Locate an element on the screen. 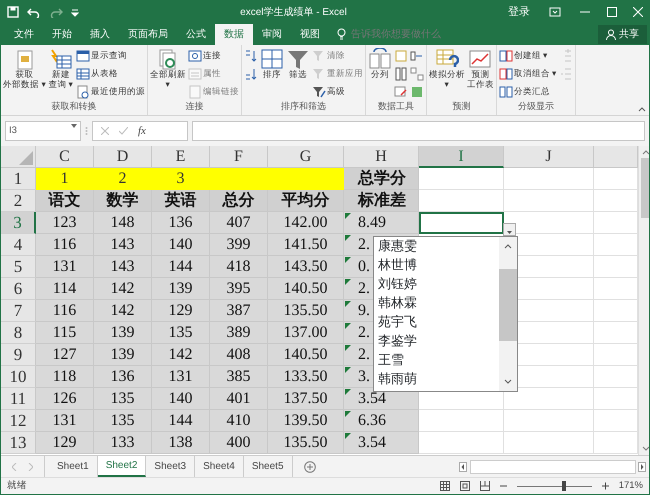  table-cell: 2 is located at coordinates (123, 179).